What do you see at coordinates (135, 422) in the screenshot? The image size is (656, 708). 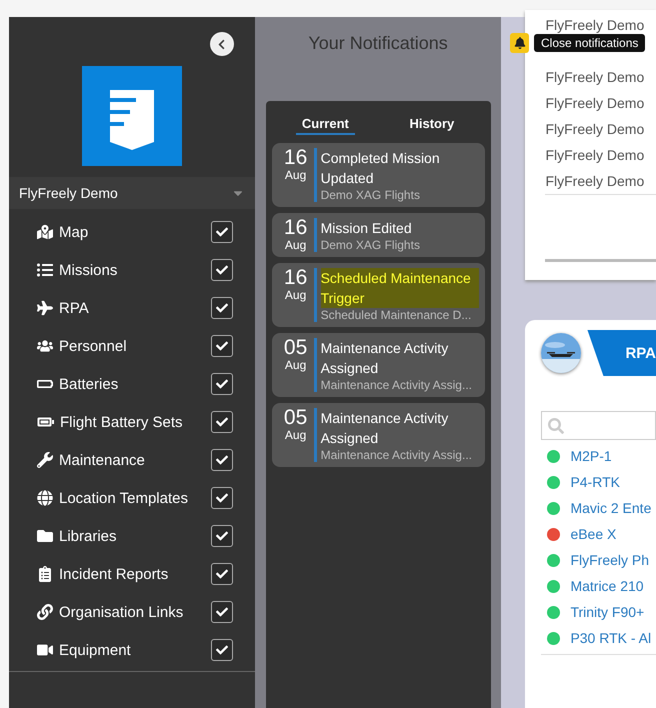 I see `menu-item: Flight Battery Sets` at bounding box center [135, 422].